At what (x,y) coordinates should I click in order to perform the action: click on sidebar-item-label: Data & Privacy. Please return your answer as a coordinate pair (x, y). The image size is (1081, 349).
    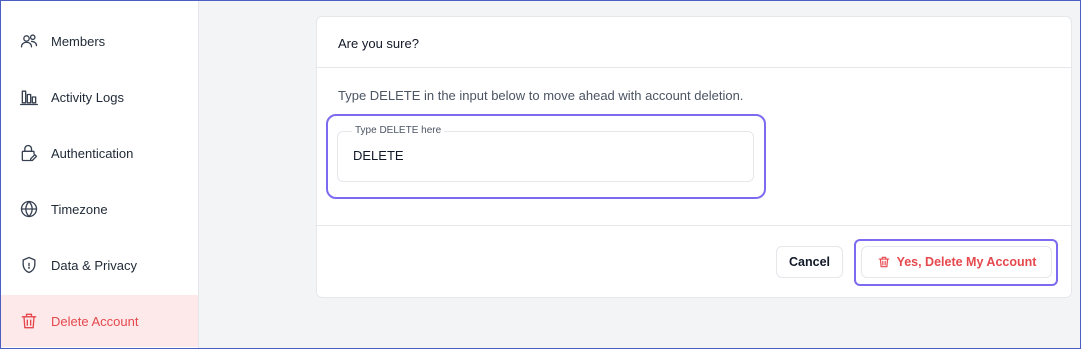
    Looking at the image, I should click on (94, 265).